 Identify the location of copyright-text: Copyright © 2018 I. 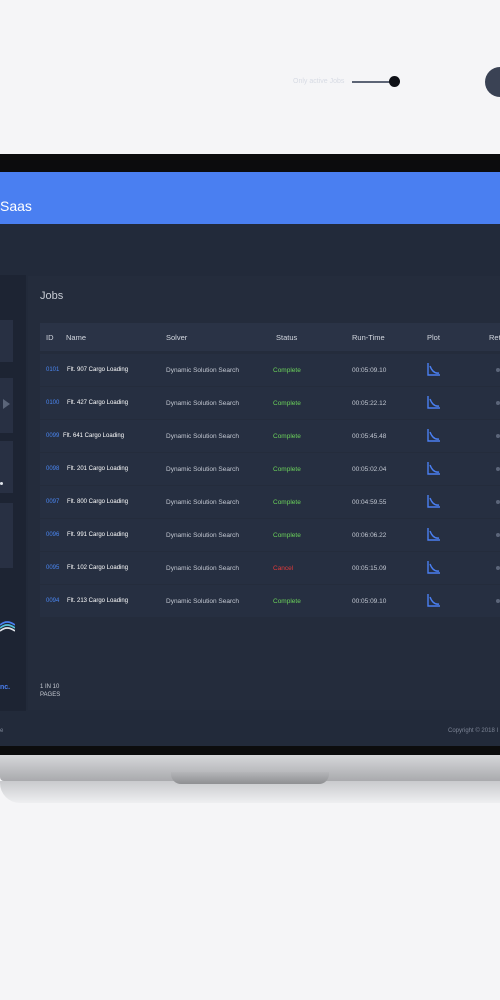
(473, 731).